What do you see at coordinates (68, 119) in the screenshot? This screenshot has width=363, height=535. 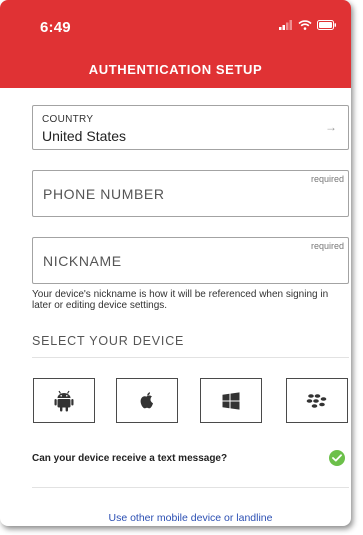 I see `country-label: COUNTRY` at bounding box center [68, 119].